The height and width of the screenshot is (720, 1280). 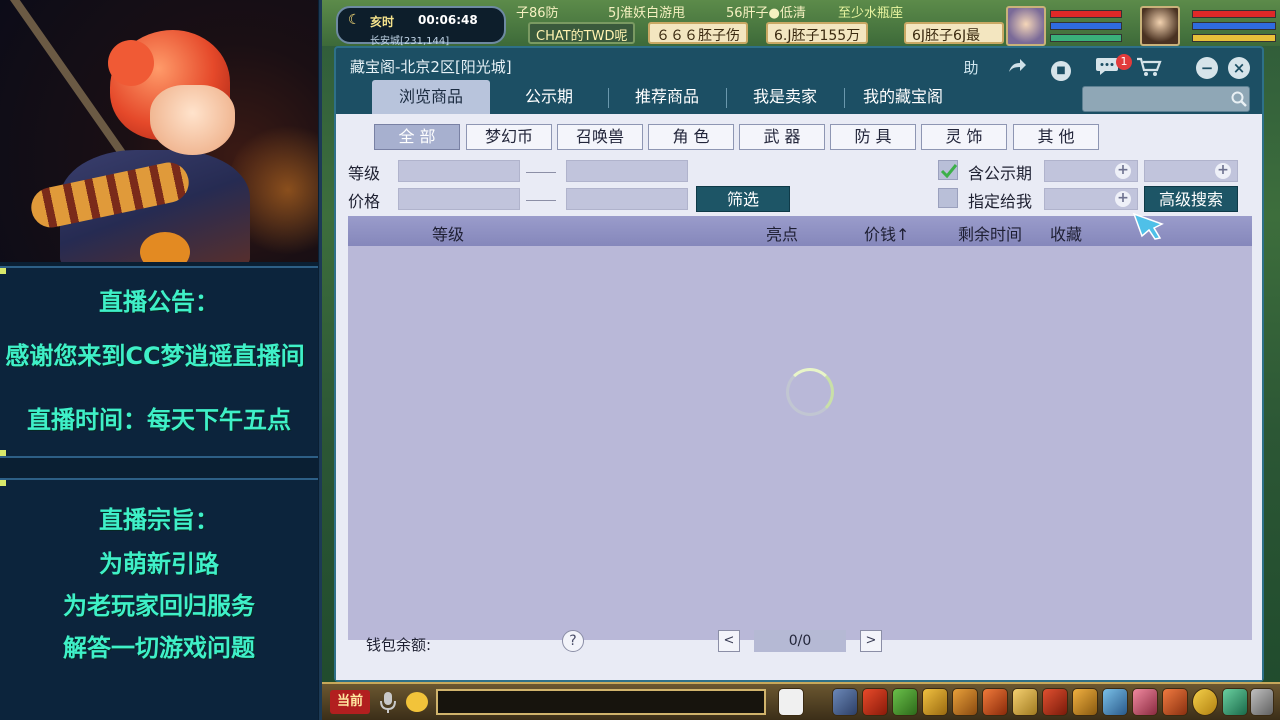 What do you see at coordinates (1191, 199) in the screenshot?
I see `advanced-search-button: 高级搜索` at bounding box center [1191, 199].